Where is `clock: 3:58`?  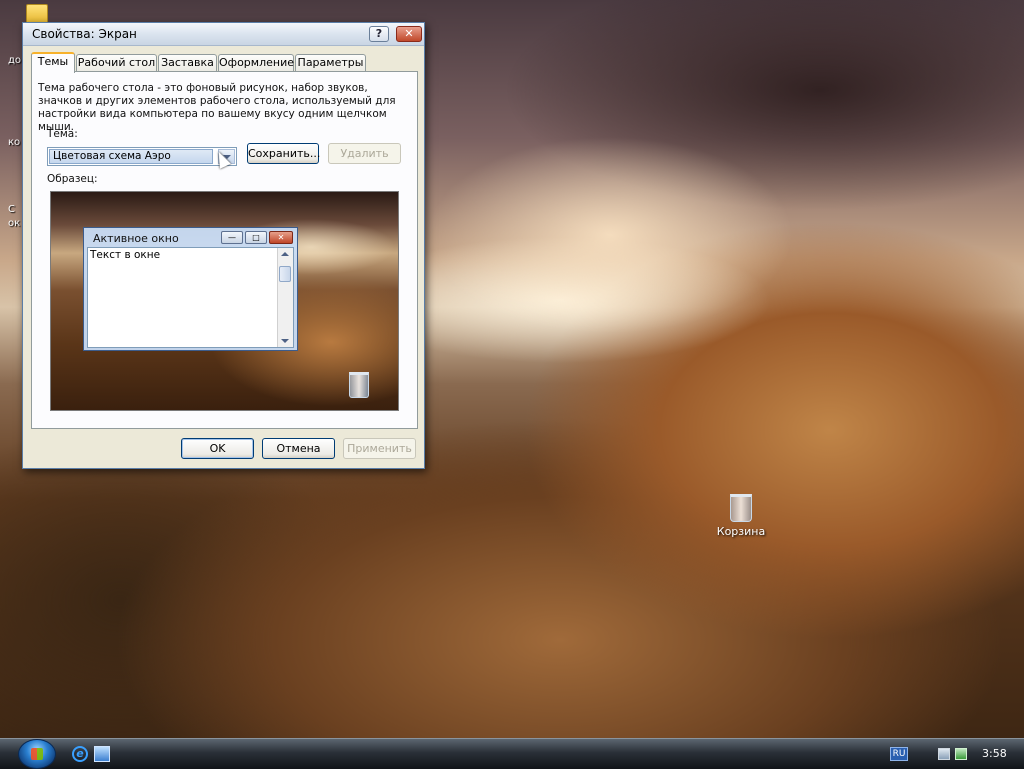 clock: 3:58 is located at coordinates (994, 753).